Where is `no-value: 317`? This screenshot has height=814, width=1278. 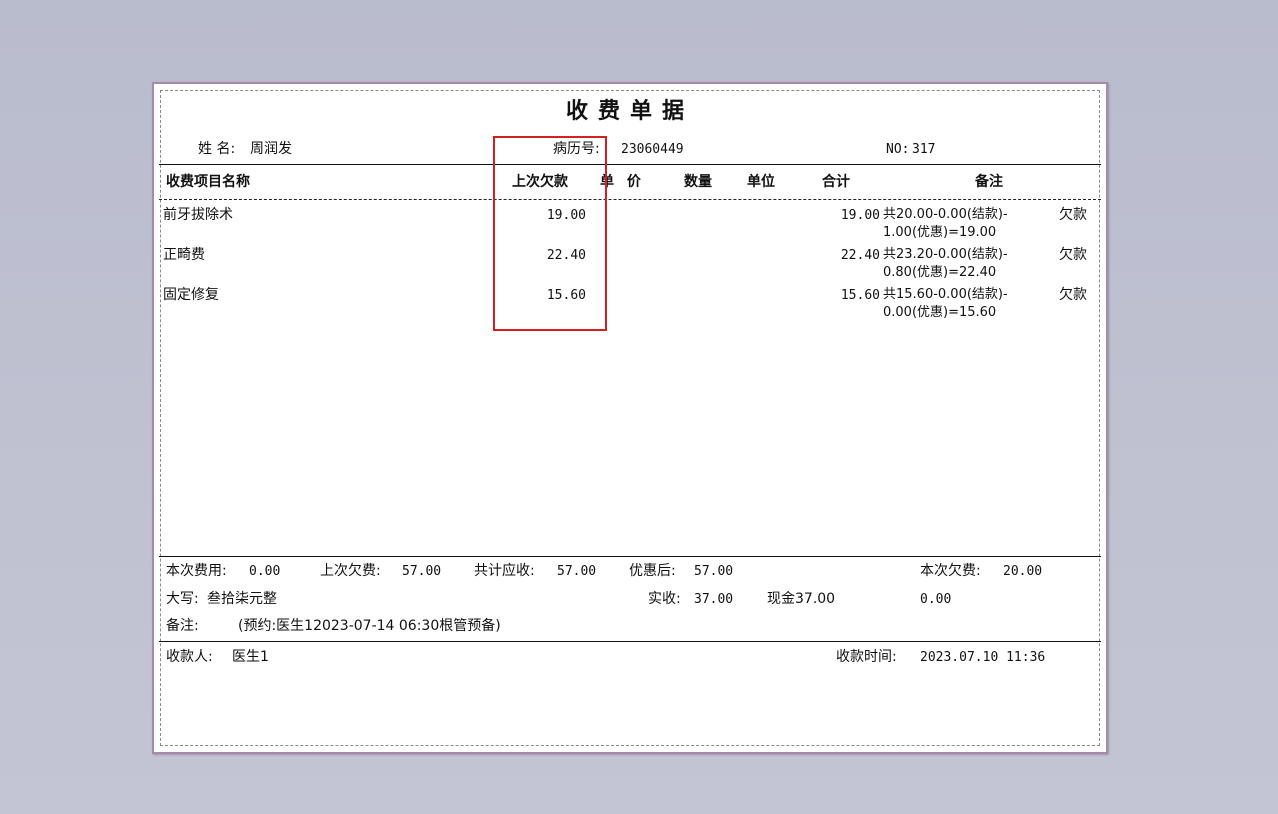
no-value: 317 is located at coordinates (924, 149).